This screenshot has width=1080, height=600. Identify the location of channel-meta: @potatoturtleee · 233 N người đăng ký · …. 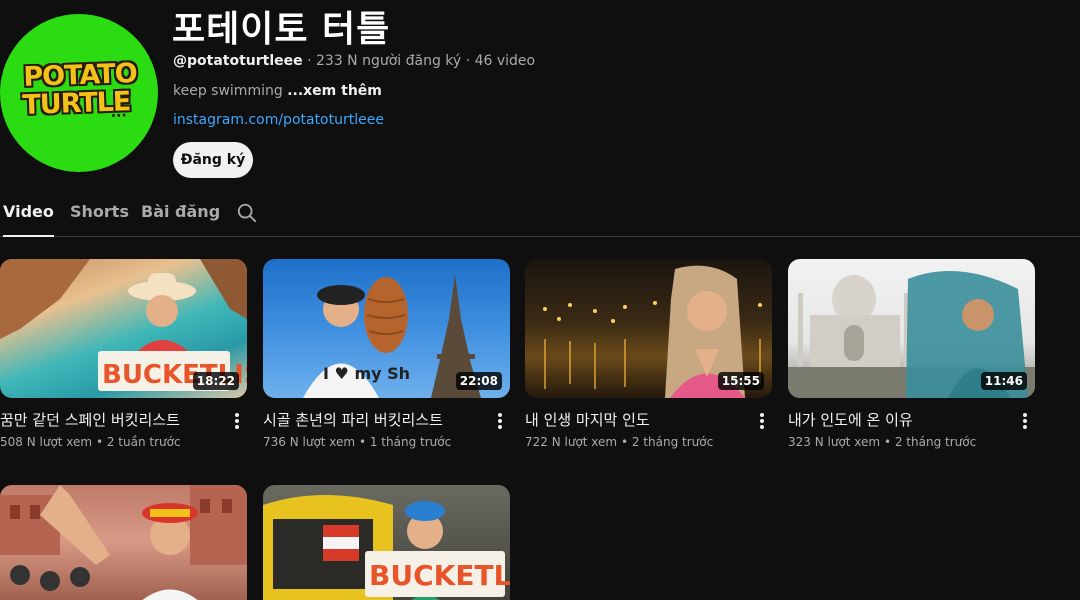
(354, 61).